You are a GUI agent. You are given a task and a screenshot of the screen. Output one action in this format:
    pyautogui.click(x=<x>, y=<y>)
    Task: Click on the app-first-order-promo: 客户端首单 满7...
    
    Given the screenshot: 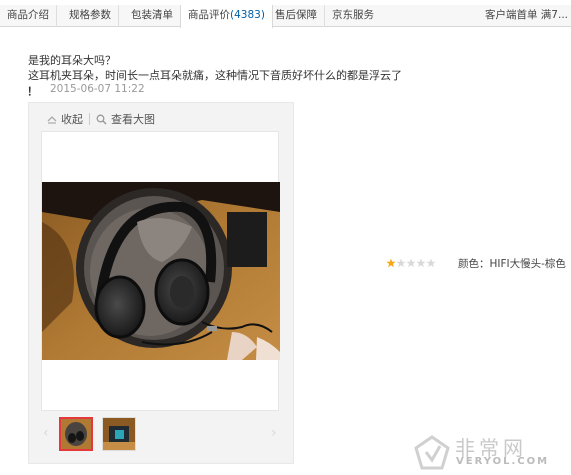 What is the action you would take?
    pyautogui.click(x=526, y=16)
    